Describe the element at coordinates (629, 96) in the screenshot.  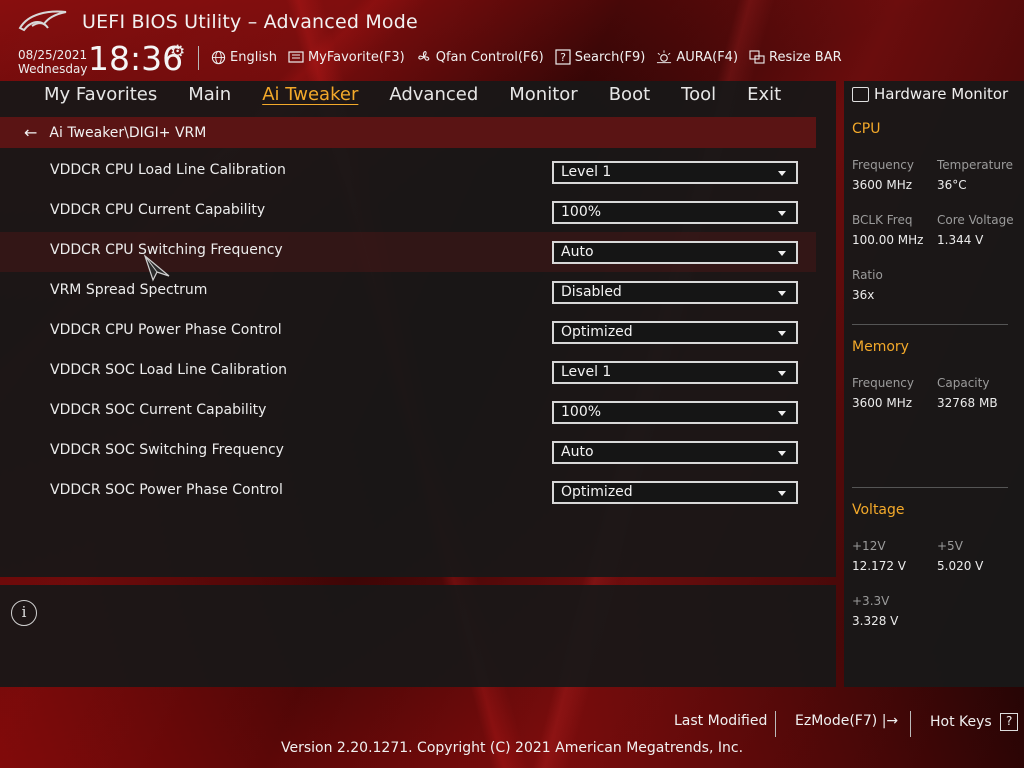
I see `tab-boot: Boot` at that location.